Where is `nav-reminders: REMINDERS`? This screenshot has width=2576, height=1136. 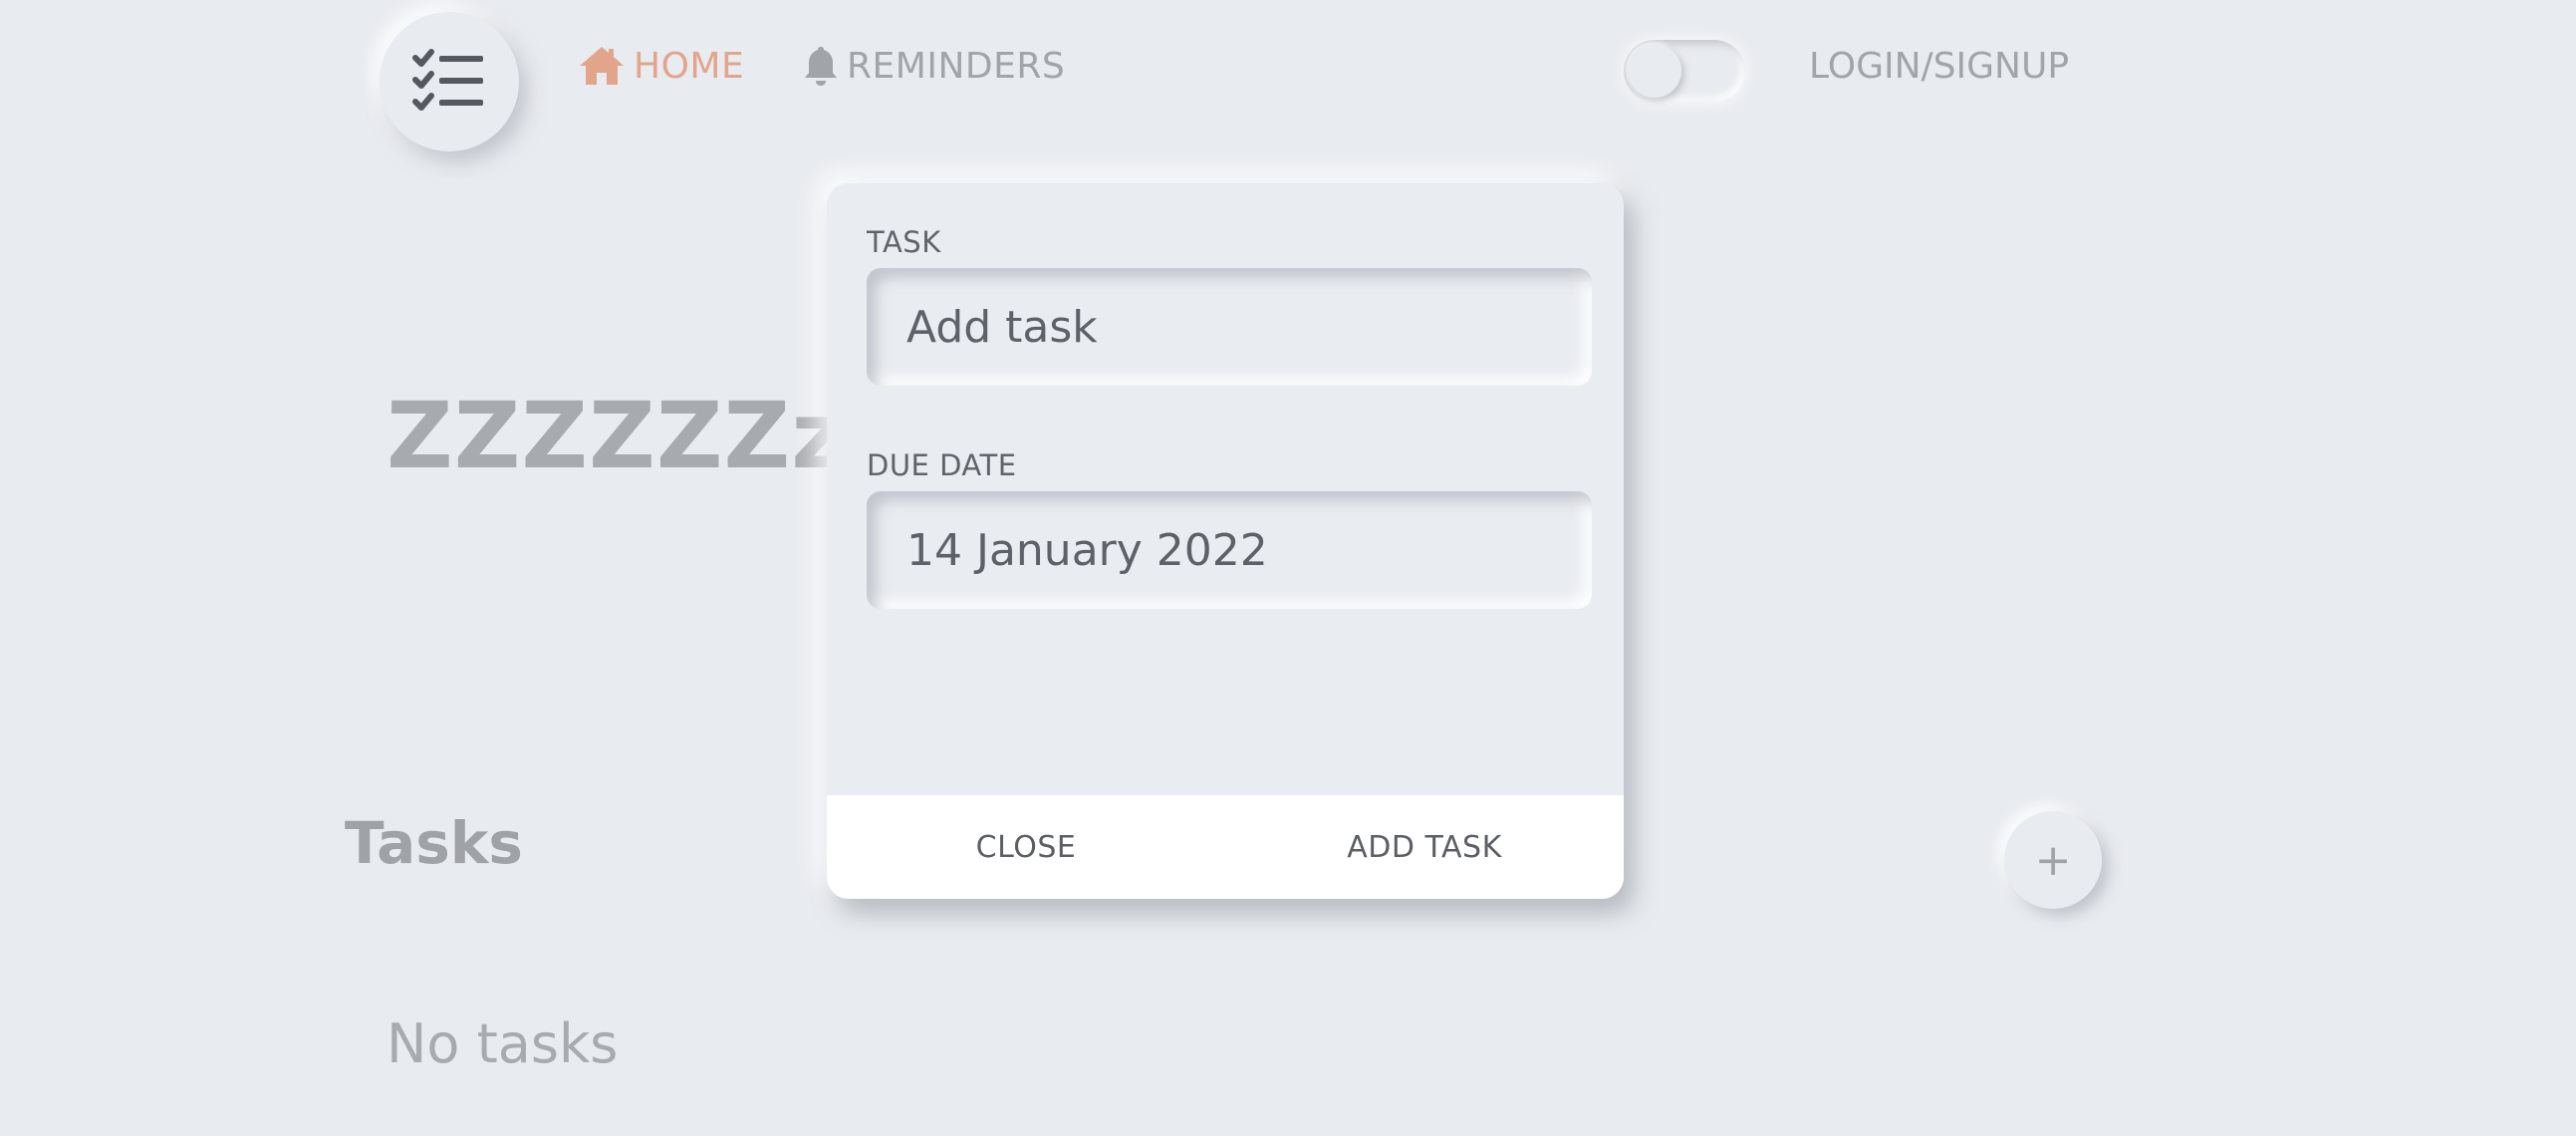
nav-reminders: REMINDERS is located at coordinates (934, 66).